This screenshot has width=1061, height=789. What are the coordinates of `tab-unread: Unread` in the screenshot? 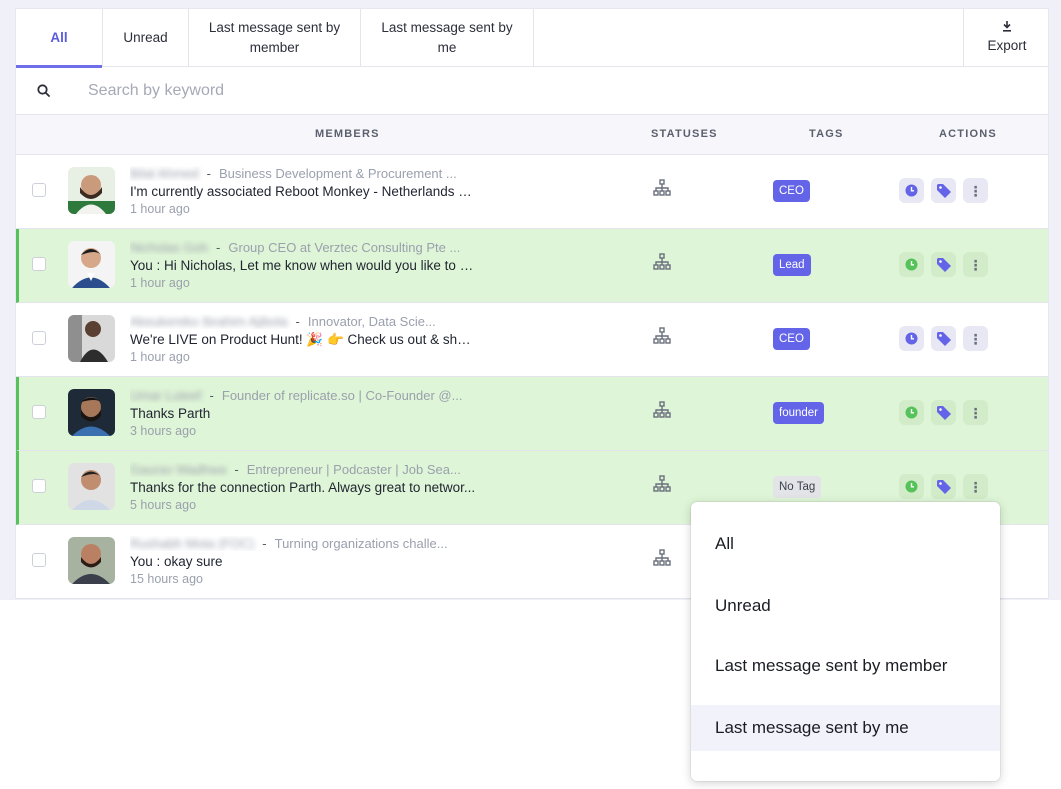 It's located at (146, 38).